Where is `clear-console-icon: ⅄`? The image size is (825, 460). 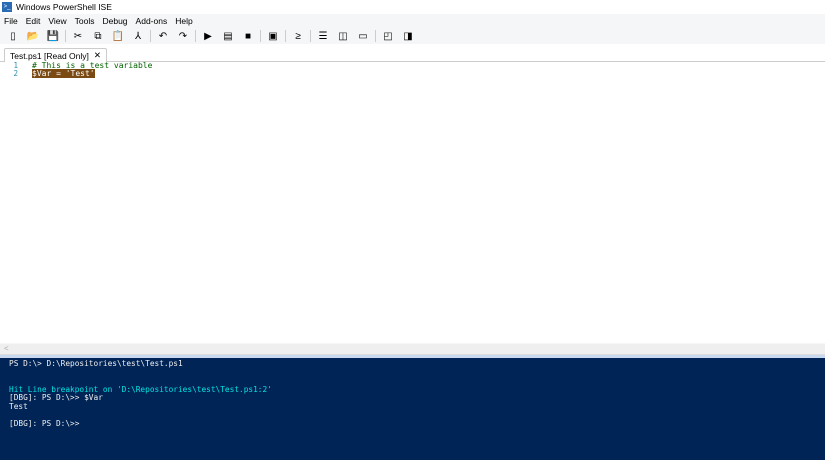
clear-console-icon: ⅄ is located at coordinates (138, 36).